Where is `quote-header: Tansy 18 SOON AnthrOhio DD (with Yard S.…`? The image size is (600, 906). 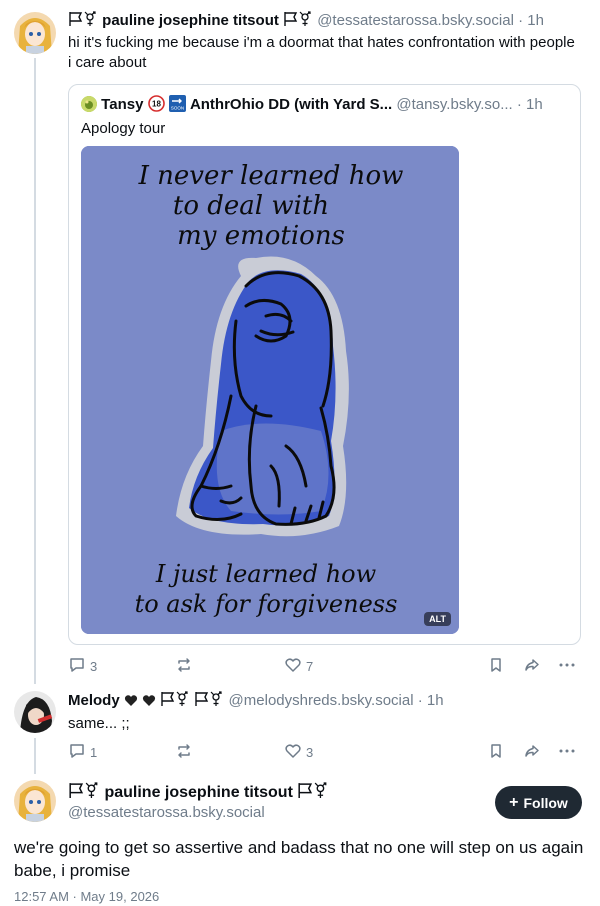 quote-header: Tansy 18 SOON AnthrOhio DD (with Yard S.… is located at coordinates (328, 105).